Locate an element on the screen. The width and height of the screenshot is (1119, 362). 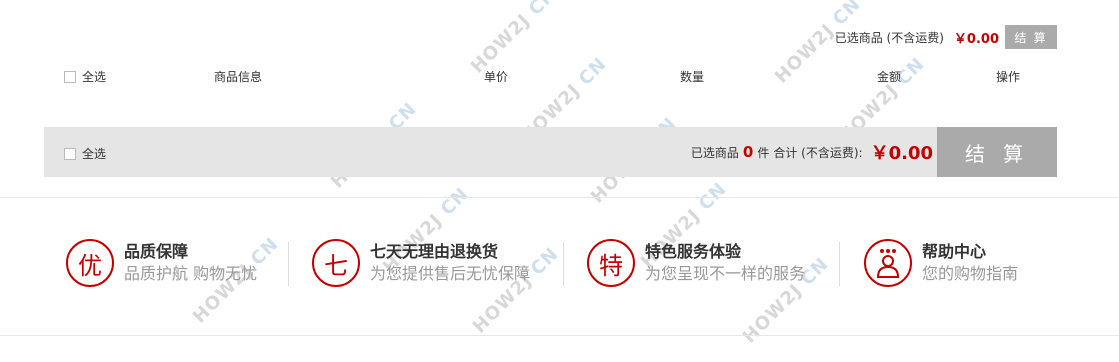
service-help-center: 帮助中心 您的购物指南 is located at coordinates (941, 263).